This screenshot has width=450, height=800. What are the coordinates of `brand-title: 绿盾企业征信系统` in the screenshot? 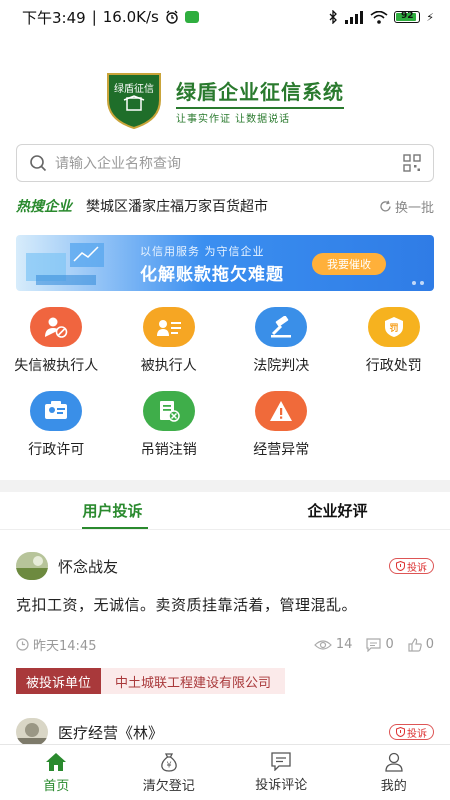 It's located at (260, 91).